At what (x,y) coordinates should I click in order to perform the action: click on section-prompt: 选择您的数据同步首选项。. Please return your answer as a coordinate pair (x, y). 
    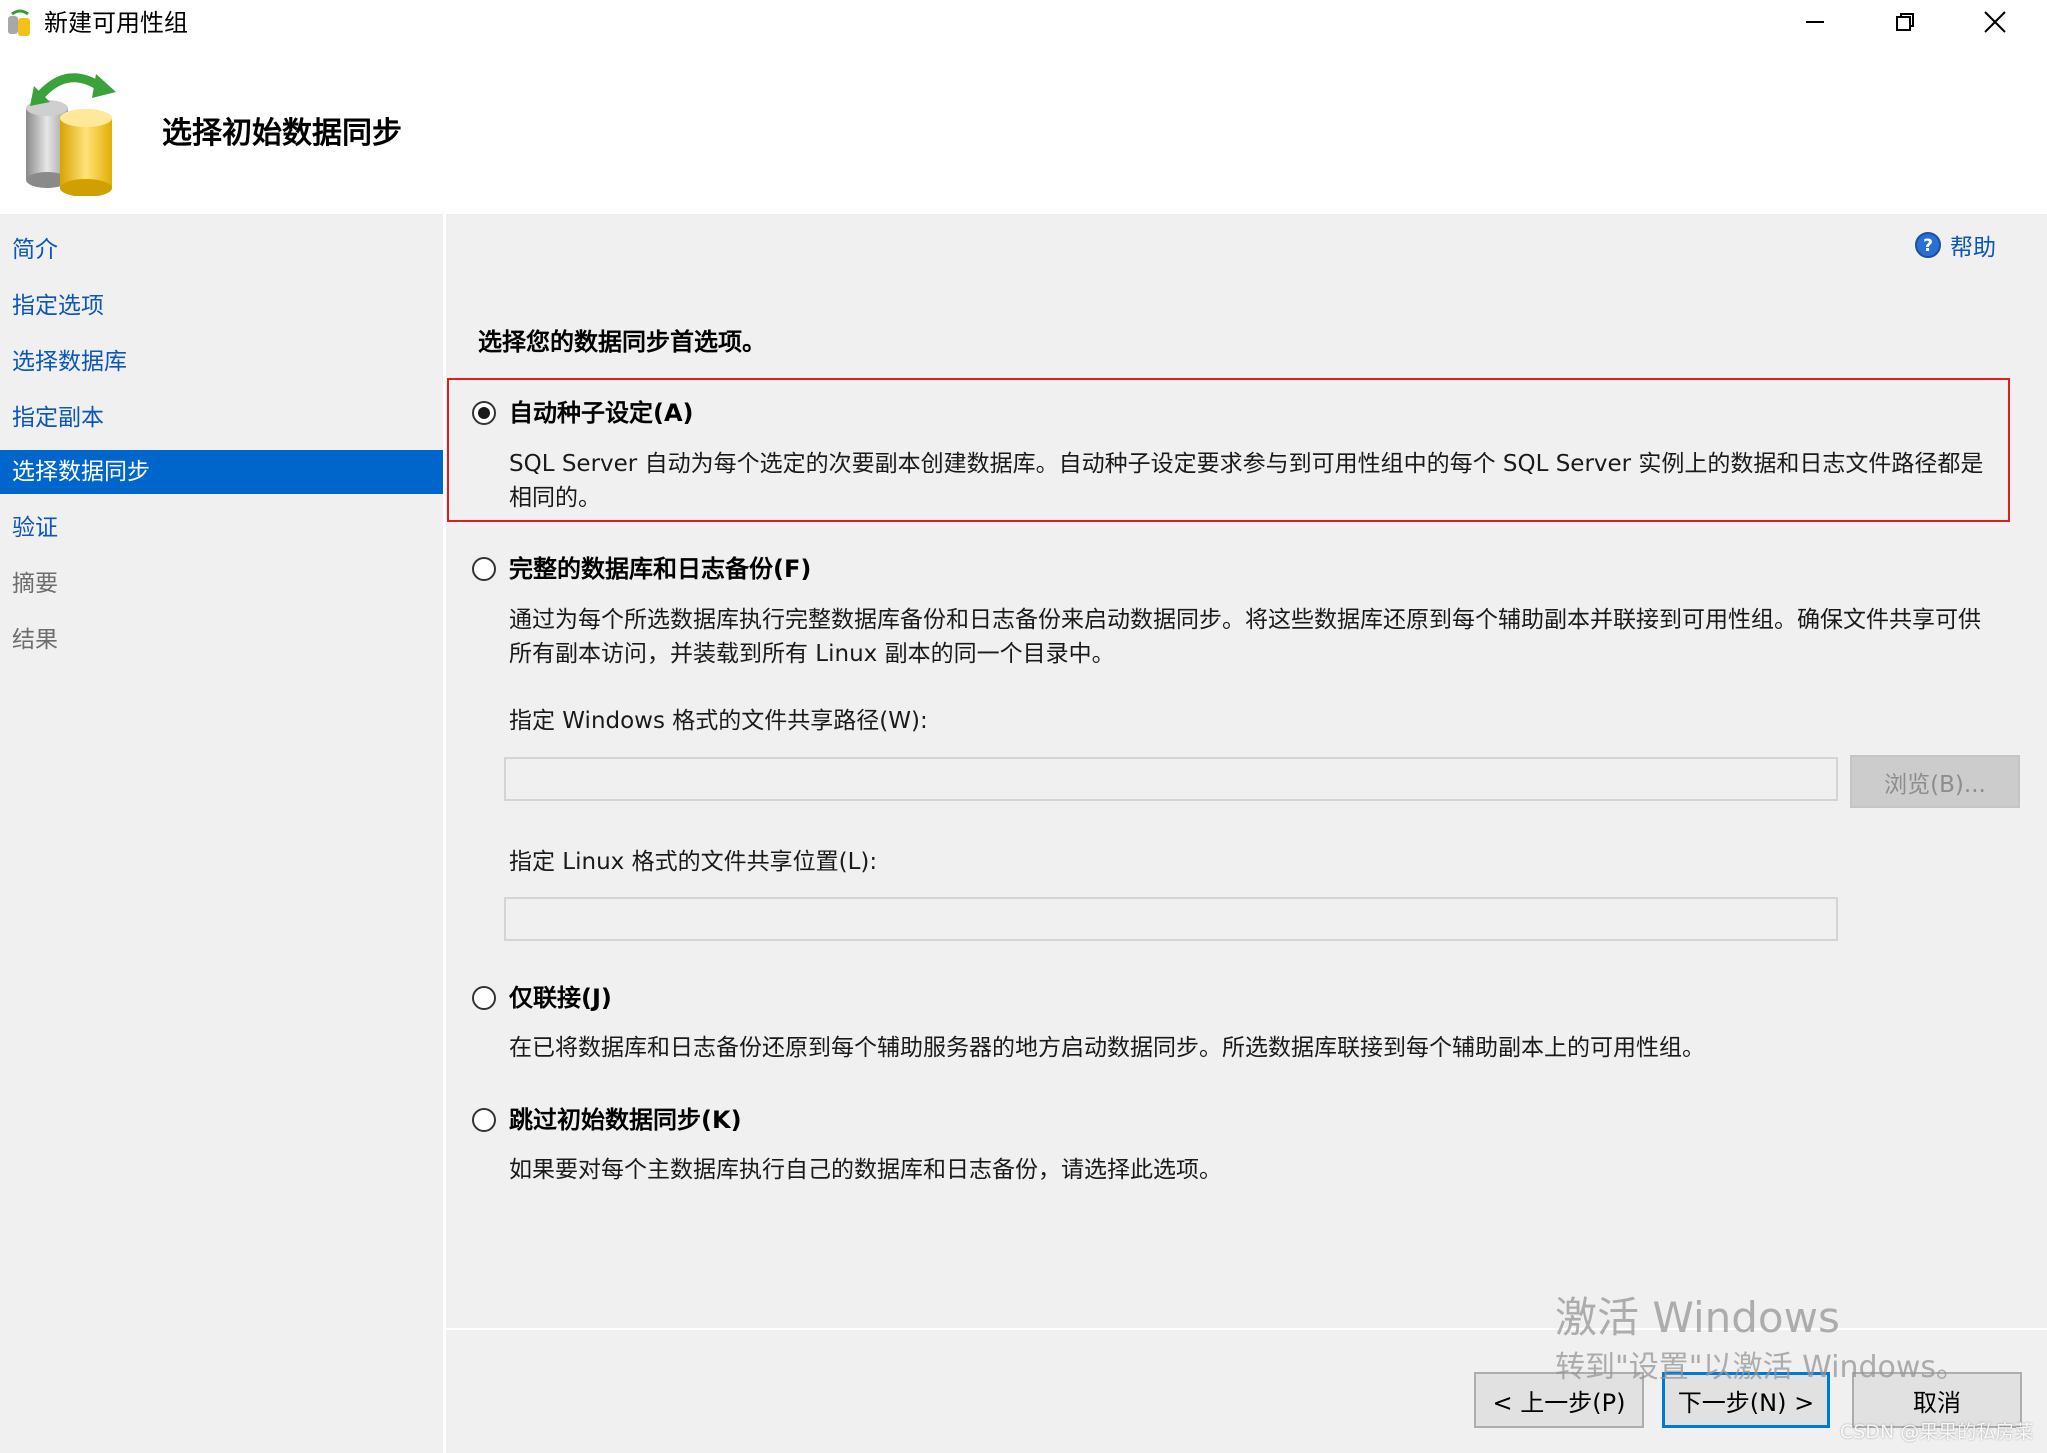
    Looking at the image, I should click on (622, 342).